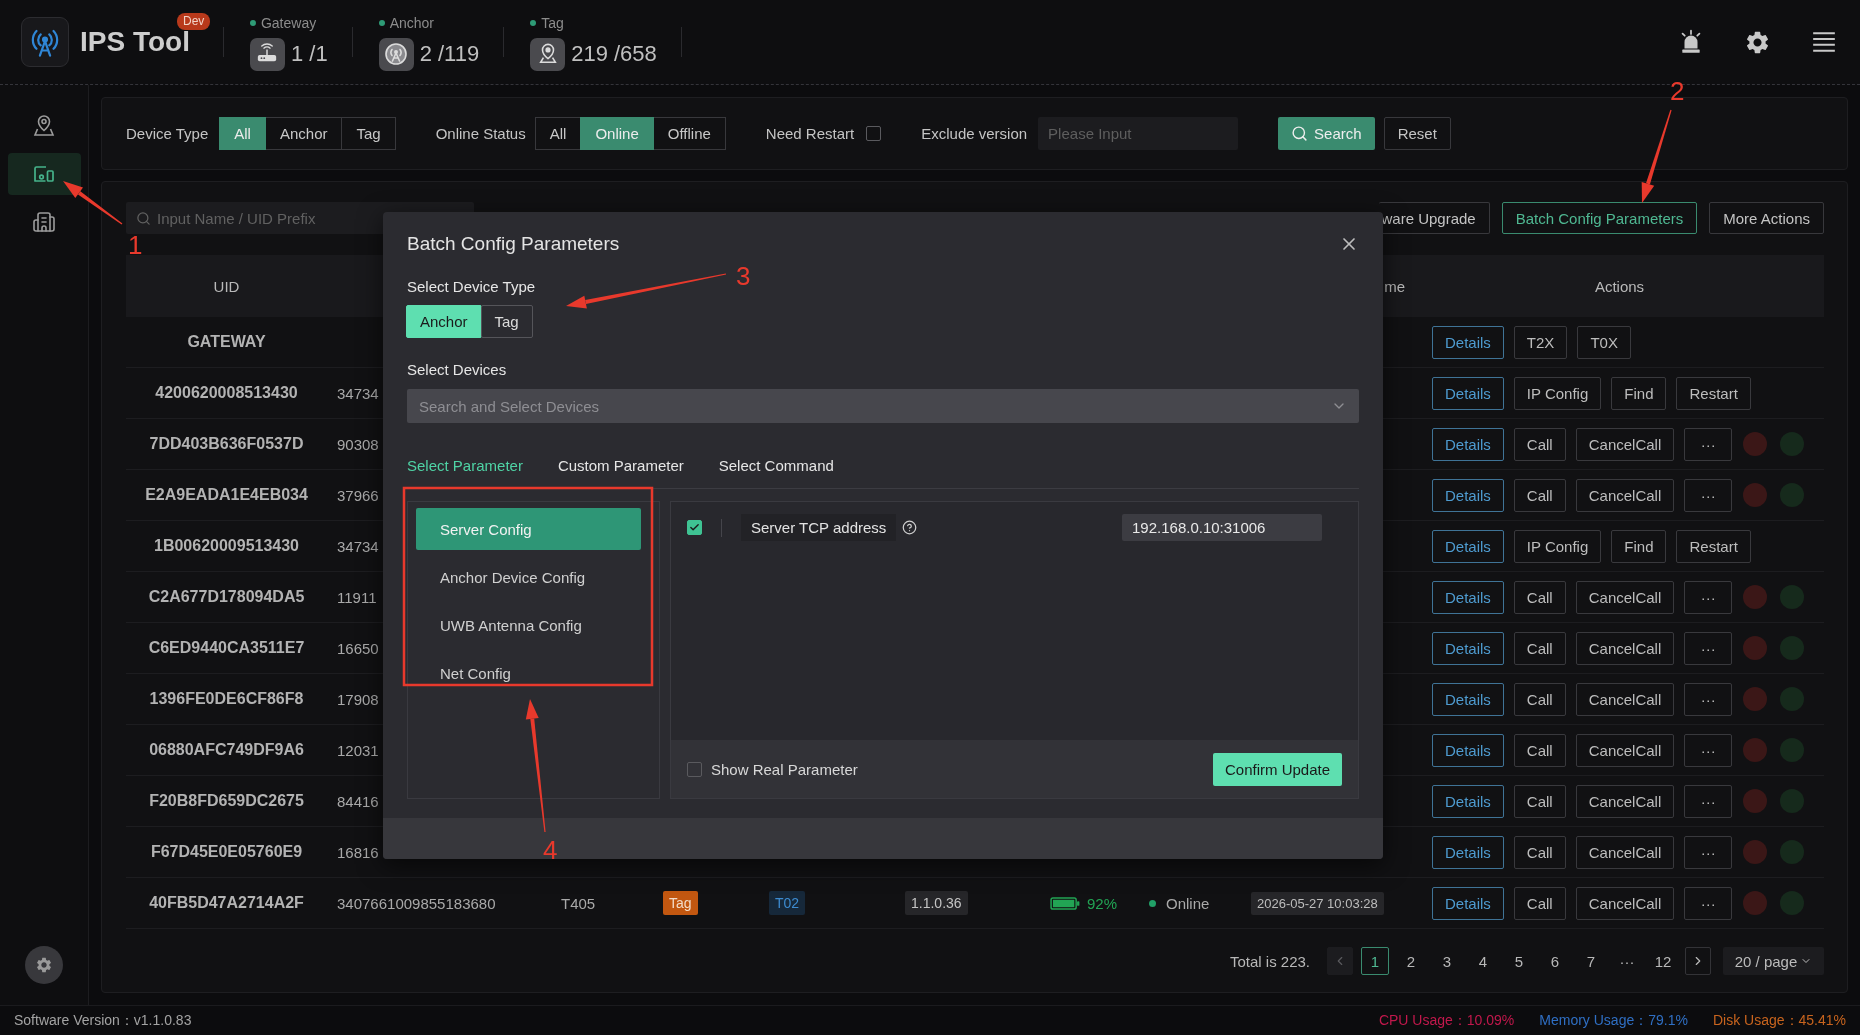  Describe the element at coordinates (1102, 903) in the screenshot. I see `battery-text: 92%` at that location.